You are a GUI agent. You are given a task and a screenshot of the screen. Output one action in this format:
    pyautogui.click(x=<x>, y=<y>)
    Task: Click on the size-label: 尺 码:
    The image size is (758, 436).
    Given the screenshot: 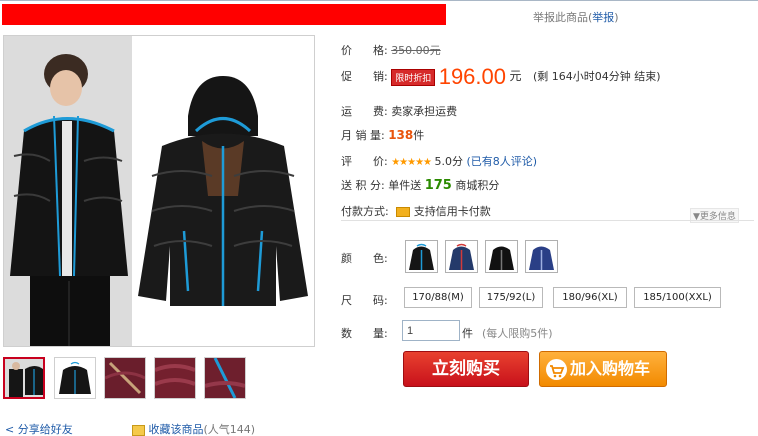 What is the action you would take?
    pyautogui.click(x=364, y=300)
    